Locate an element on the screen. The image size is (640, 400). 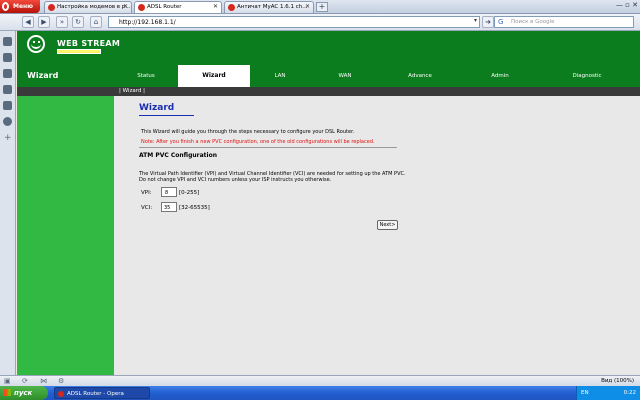
brand-tagline-strip is located at coordinates (79, 51).